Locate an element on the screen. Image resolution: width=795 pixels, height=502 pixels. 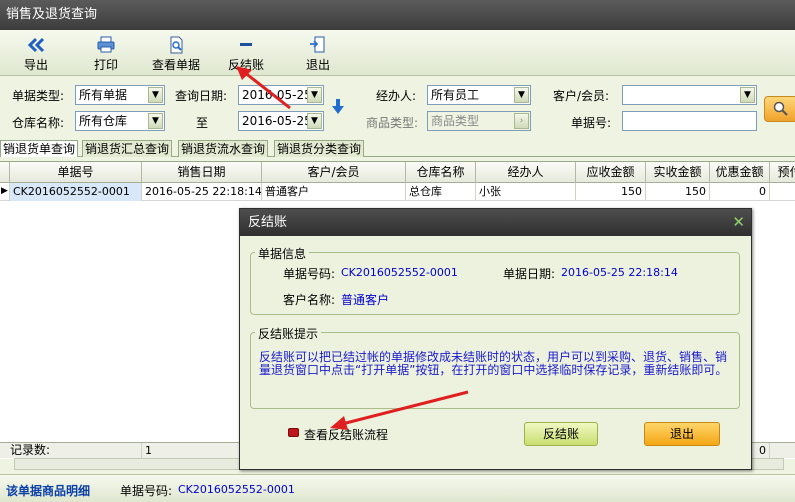
tab-sales-return-flow: 销退货流水查询 is located at coordinates (223, 148).